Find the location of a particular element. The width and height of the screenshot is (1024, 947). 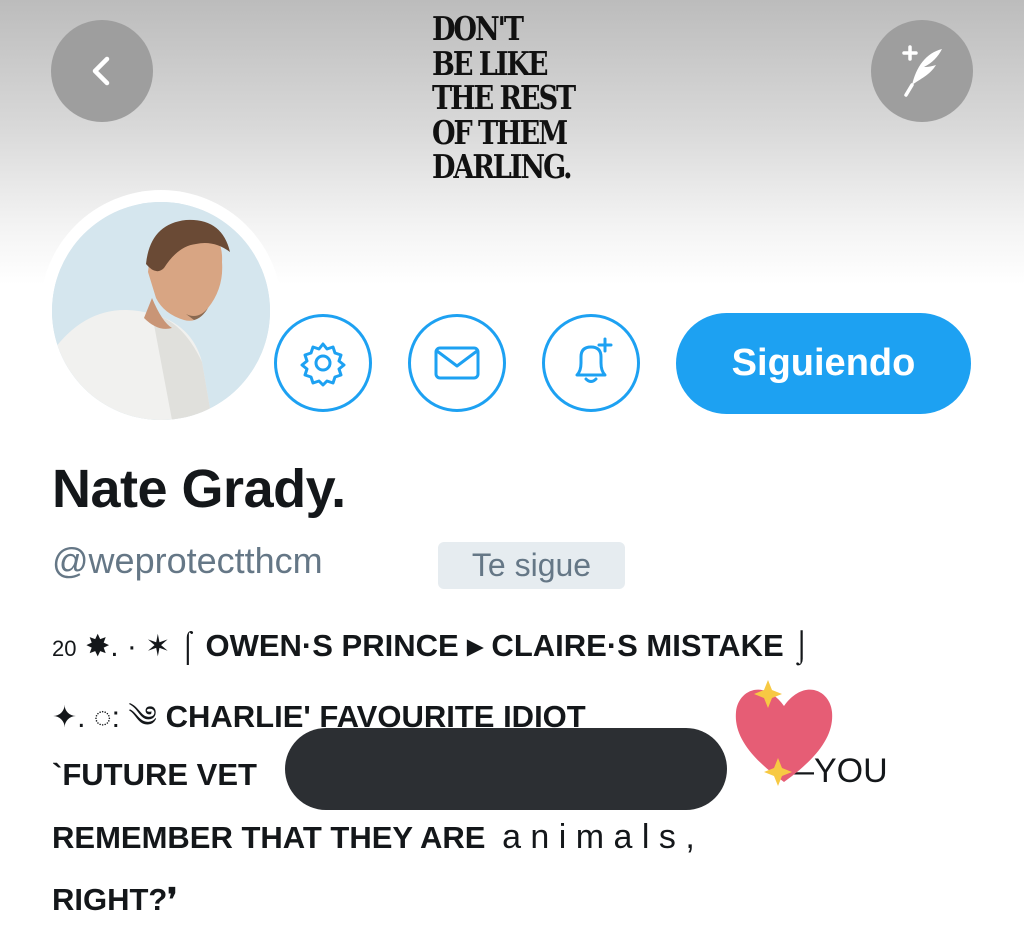

bio-spaced-text: a n i m a l s , is located at coordinates (598, 837).